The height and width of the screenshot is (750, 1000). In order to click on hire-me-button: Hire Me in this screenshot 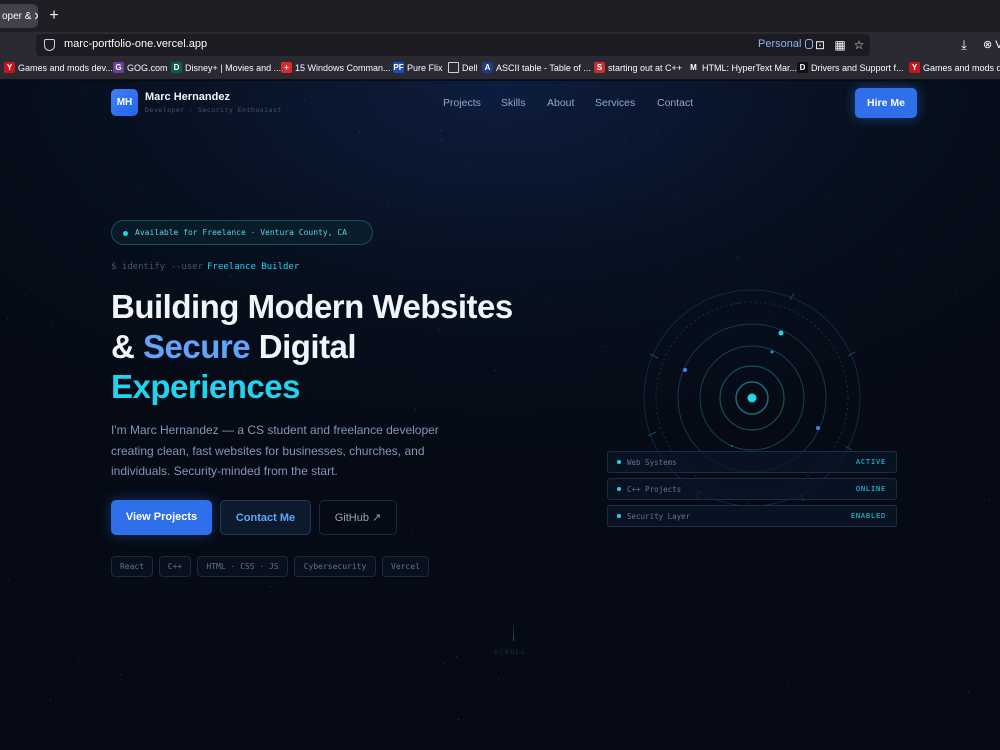, I will do `click(886, 103)`.